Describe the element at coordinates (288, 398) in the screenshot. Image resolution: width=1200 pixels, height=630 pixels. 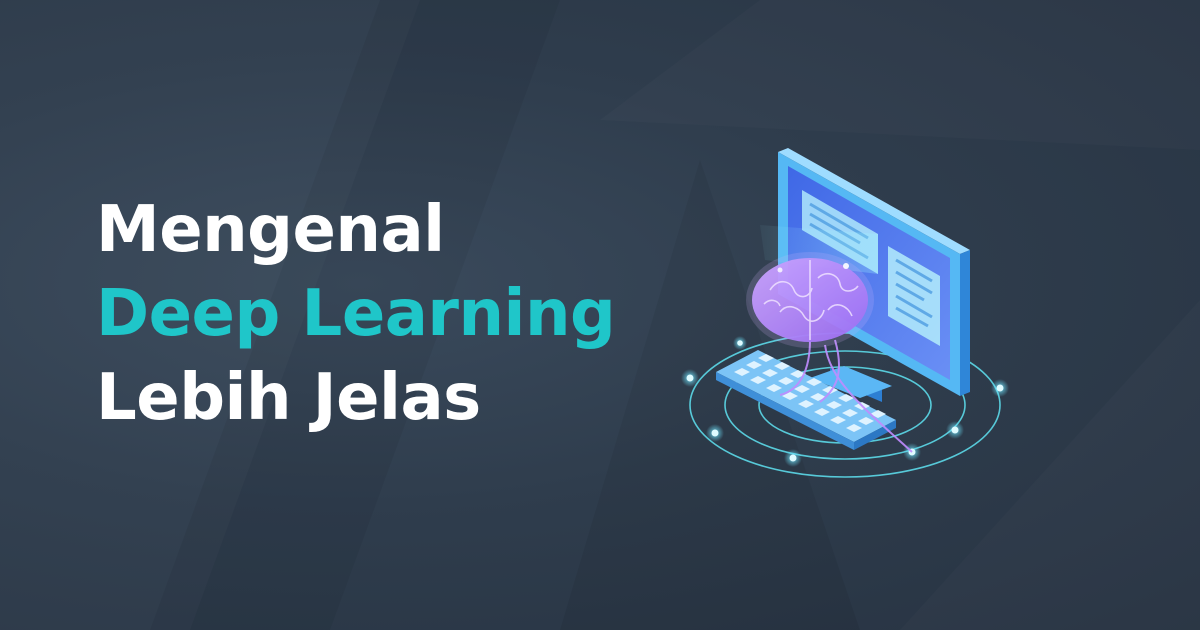
I see `headline-line-3: Lebih Jelas` at that location.